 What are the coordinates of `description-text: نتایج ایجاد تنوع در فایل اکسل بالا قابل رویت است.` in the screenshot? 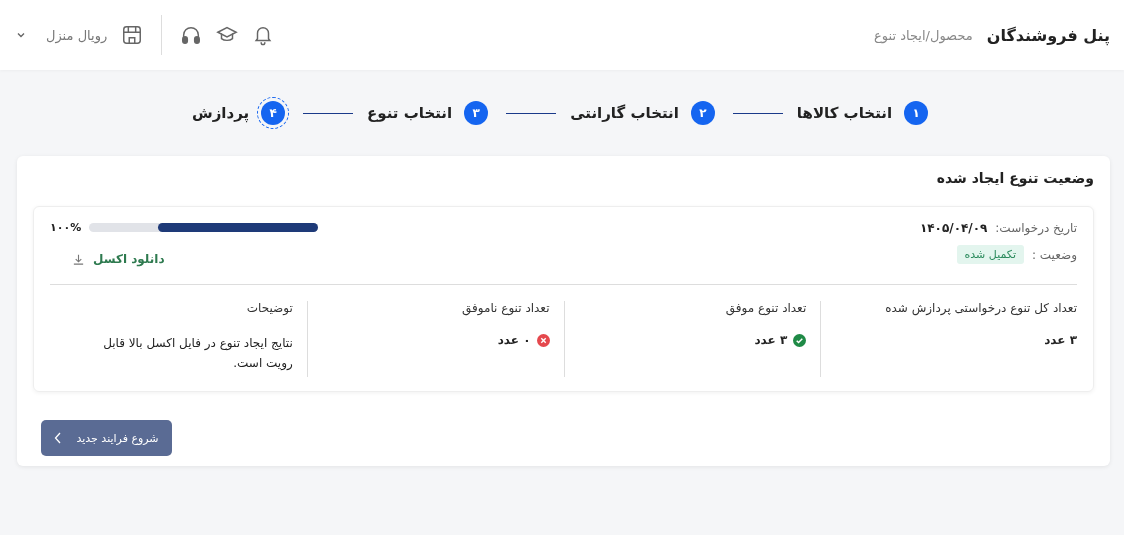 It's located at (197, 354).